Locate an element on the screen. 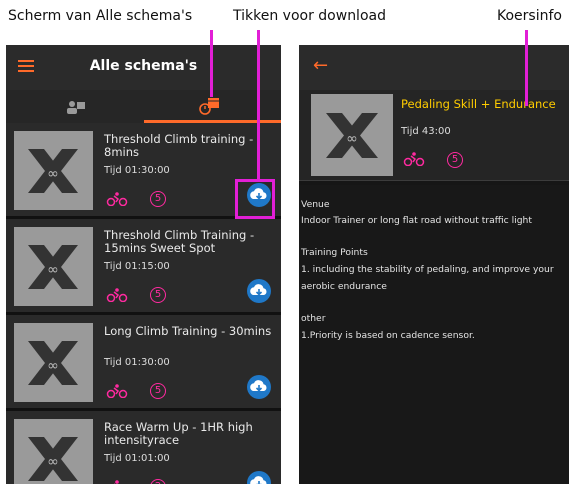  training-point-line-2: aerobic endurance is located at coordinates (344, 286).